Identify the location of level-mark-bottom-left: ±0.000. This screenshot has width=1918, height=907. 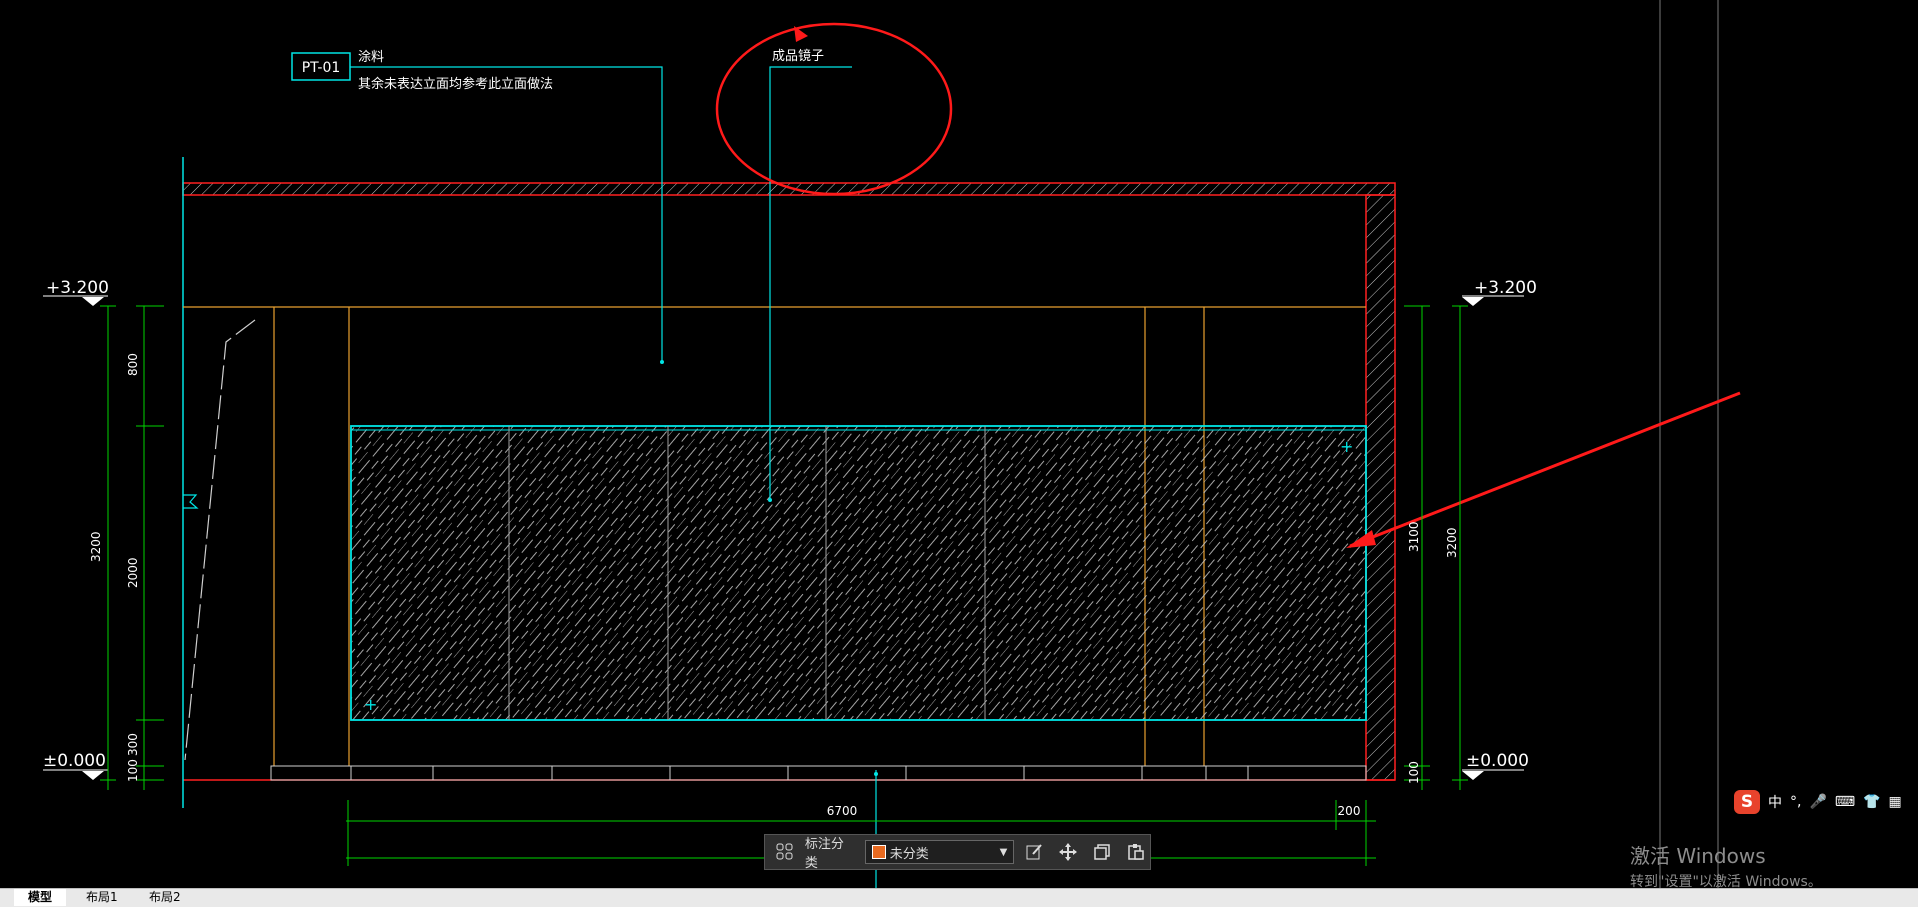
(75, 765).